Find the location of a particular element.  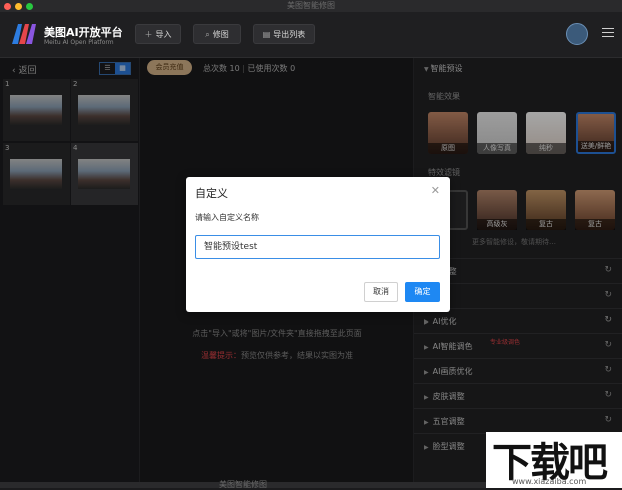

brand-logo-icon is located at coordinates (24, 34).